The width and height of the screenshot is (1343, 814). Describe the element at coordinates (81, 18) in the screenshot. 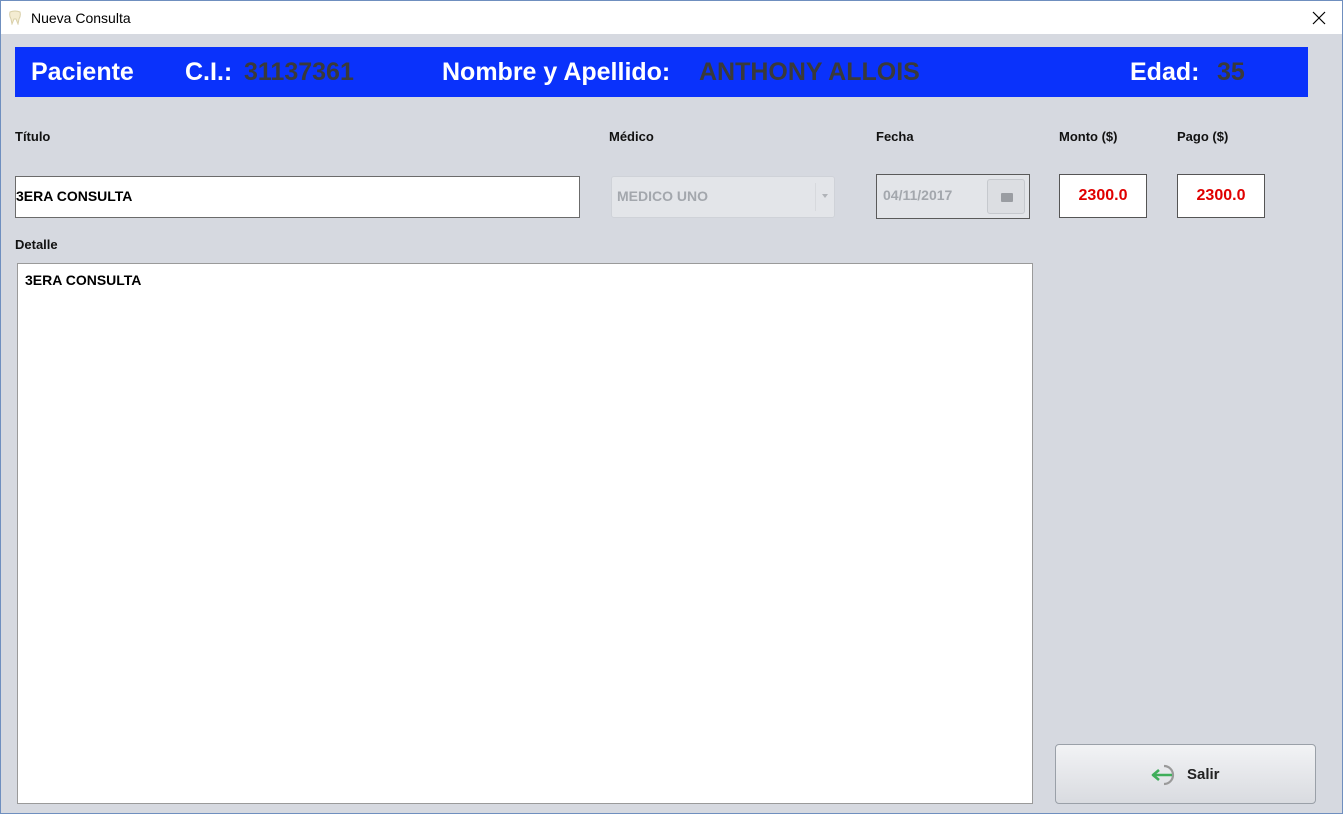

I see `window-title: Nueva Consulta` at that location.